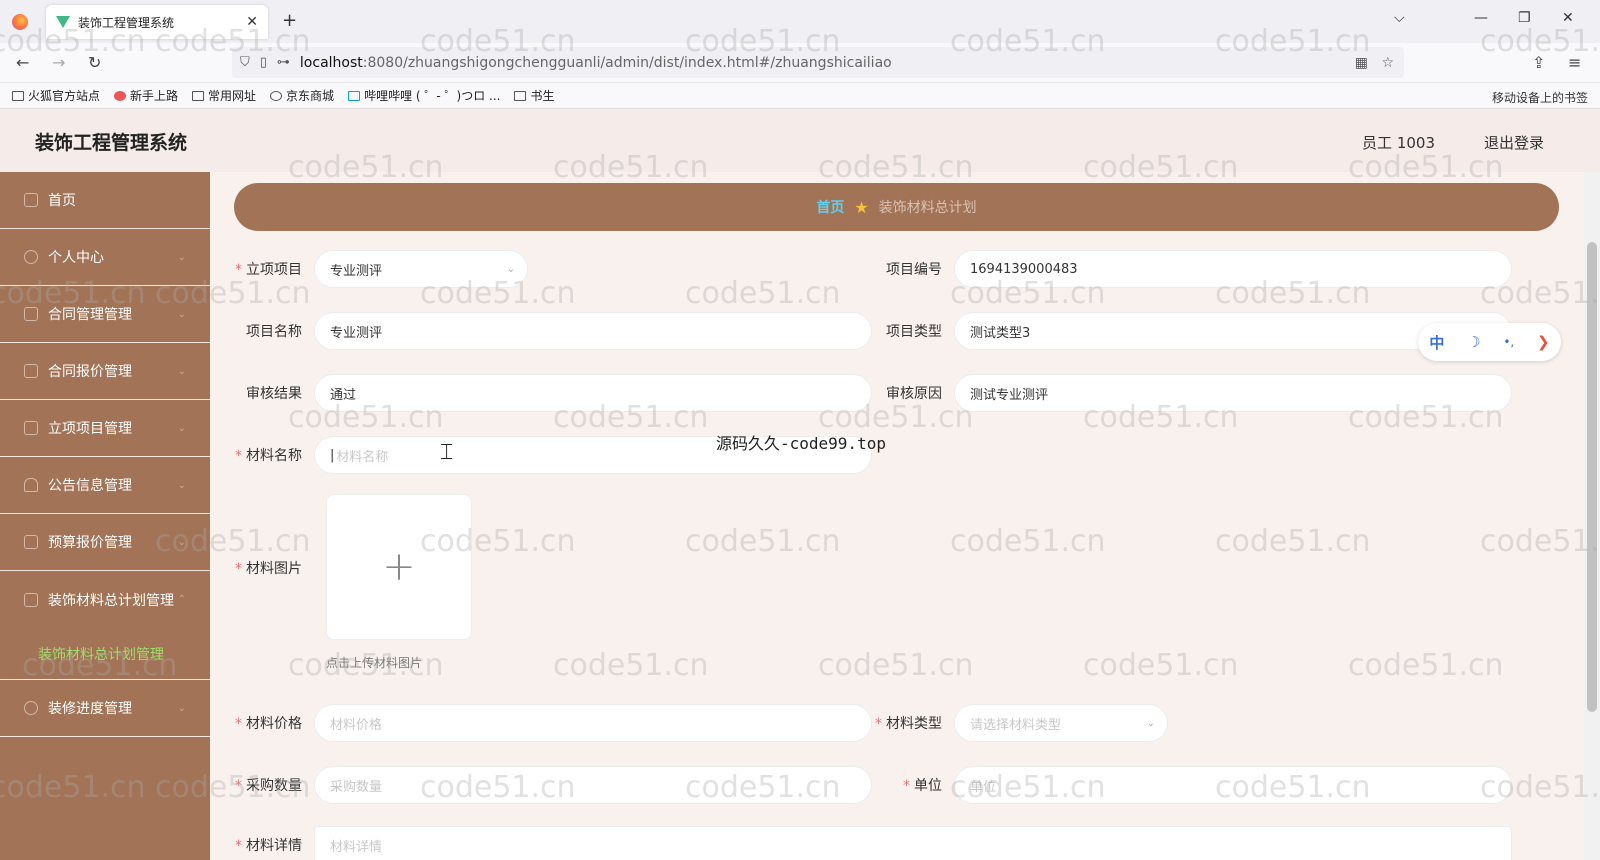 This screenshot has height=860, width=1600. Describe the element at coordinates (914, 332) in the screenshot. I see `project-type-label: 项目类型` at that location.